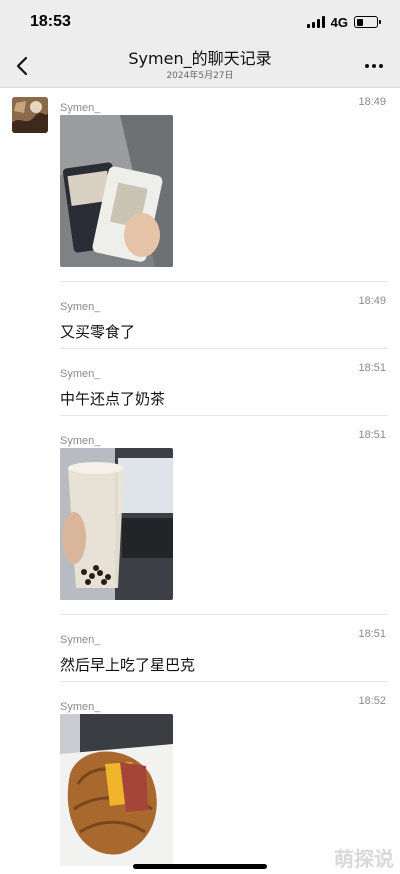  Describe the element at coordinates (367, 66) in the screenshot. I see `more-dots-icon` at that location.